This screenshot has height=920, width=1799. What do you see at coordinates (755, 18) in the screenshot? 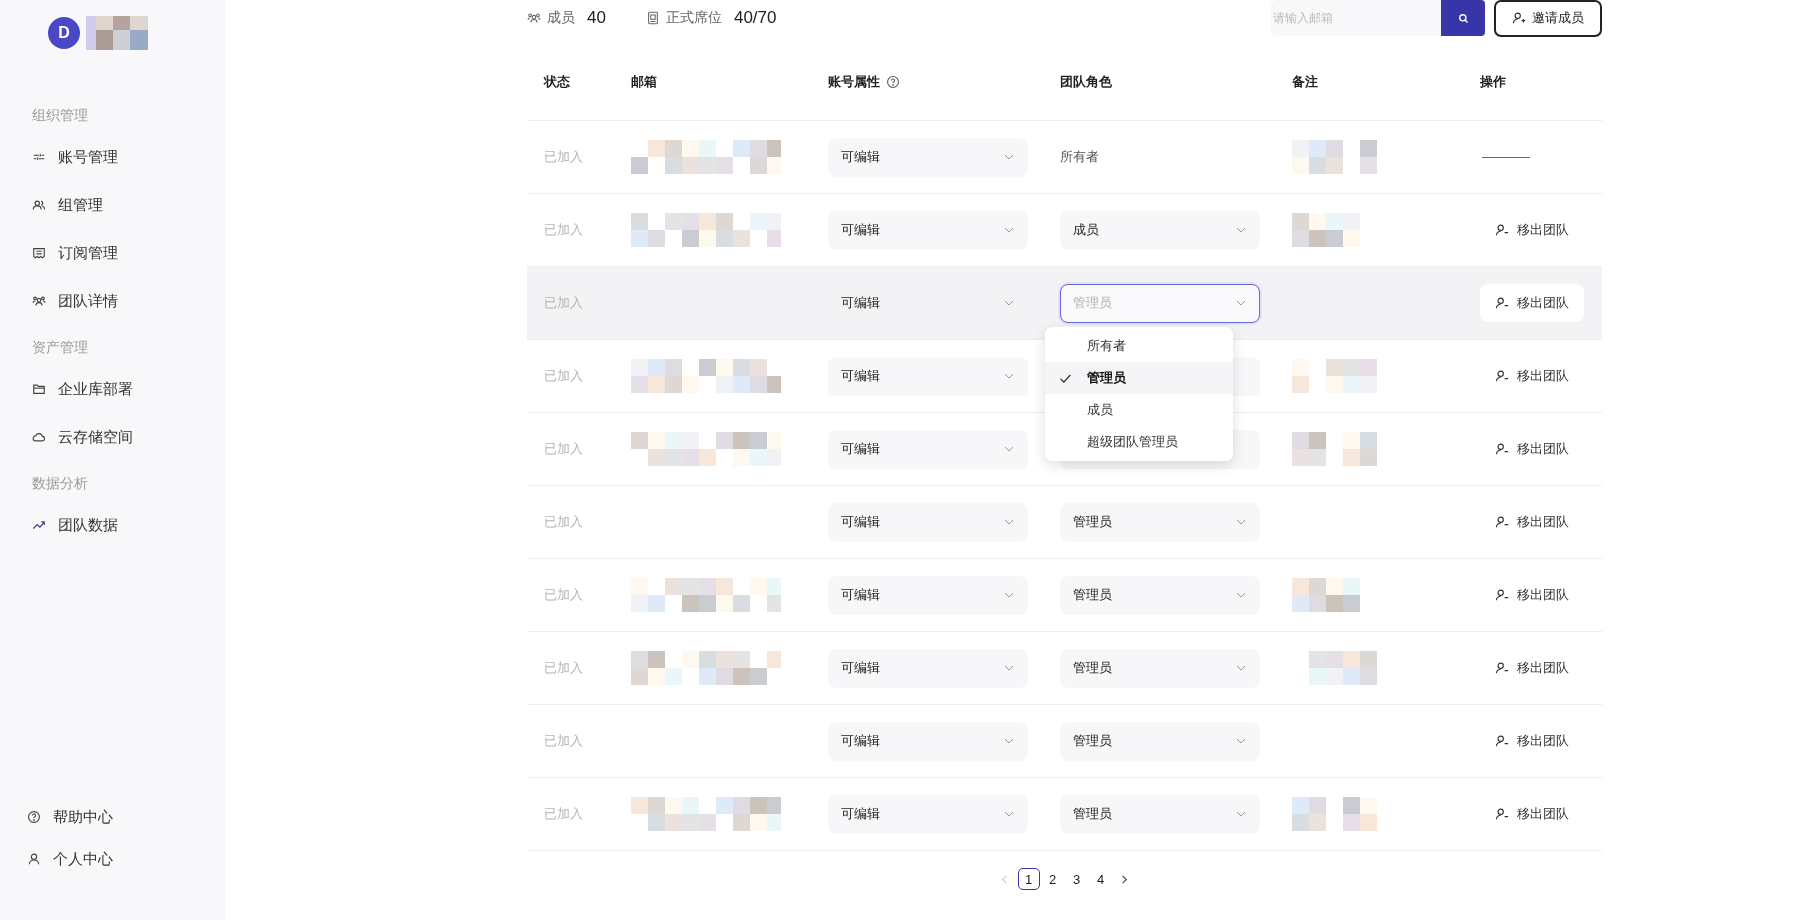
I see `stat-value: 40/70` at bounding box center [755, 18].